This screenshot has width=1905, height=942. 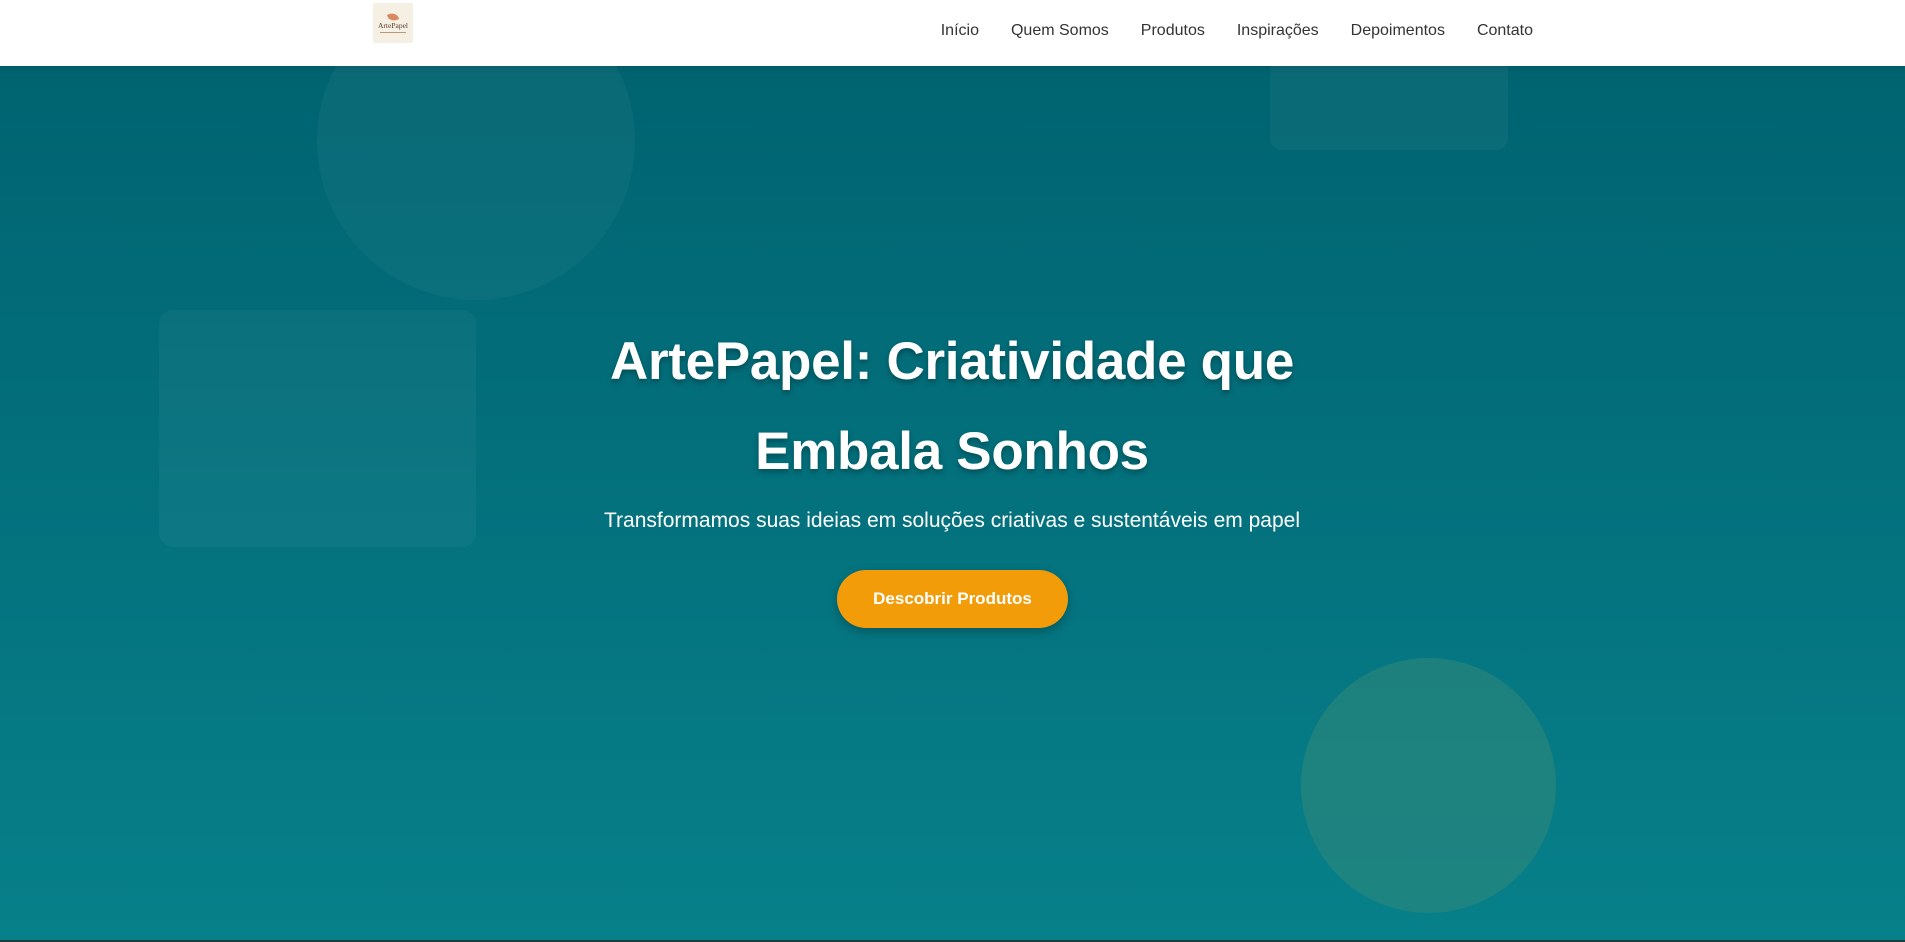 What do you see at coordinates (393, 32) in the screenshot?
I see `logo-tagline-line` at bounding box center [393, 32].